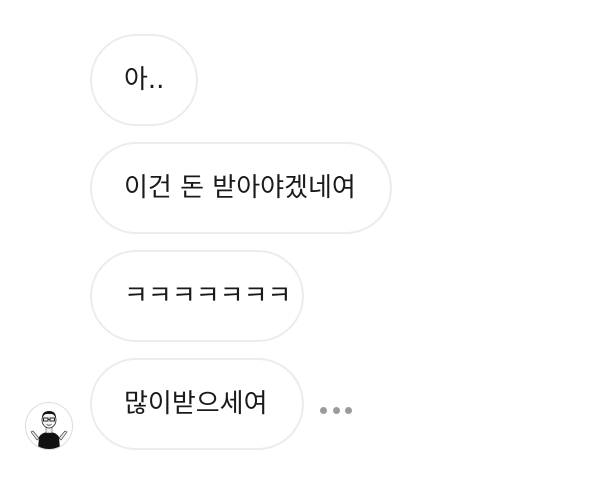  I want to click on sender-avatar, so click(49, 426).